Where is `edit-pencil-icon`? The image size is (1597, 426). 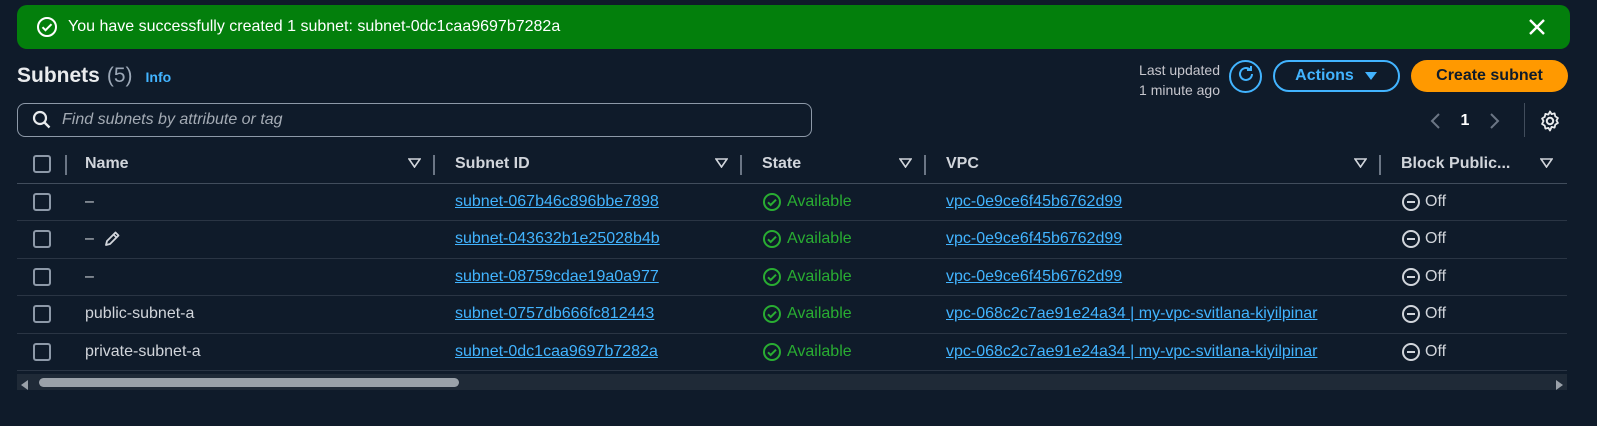 edit-pencil-icon is located at coordinates (112, 239).